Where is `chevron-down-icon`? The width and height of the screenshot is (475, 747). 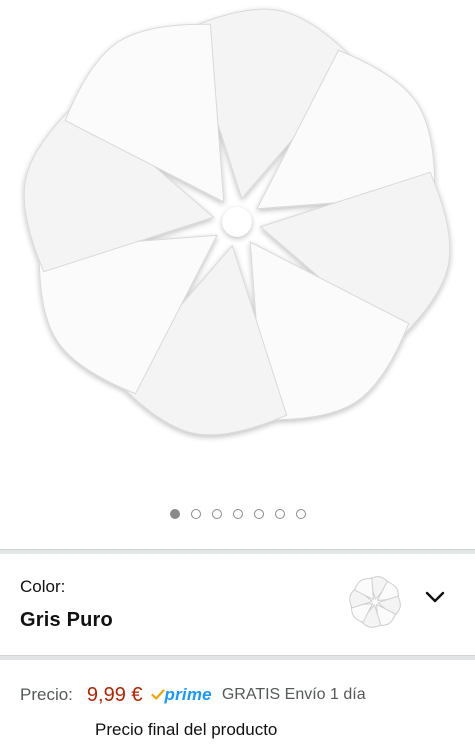 chevron-down-icon is located at coordinates (435, 597).